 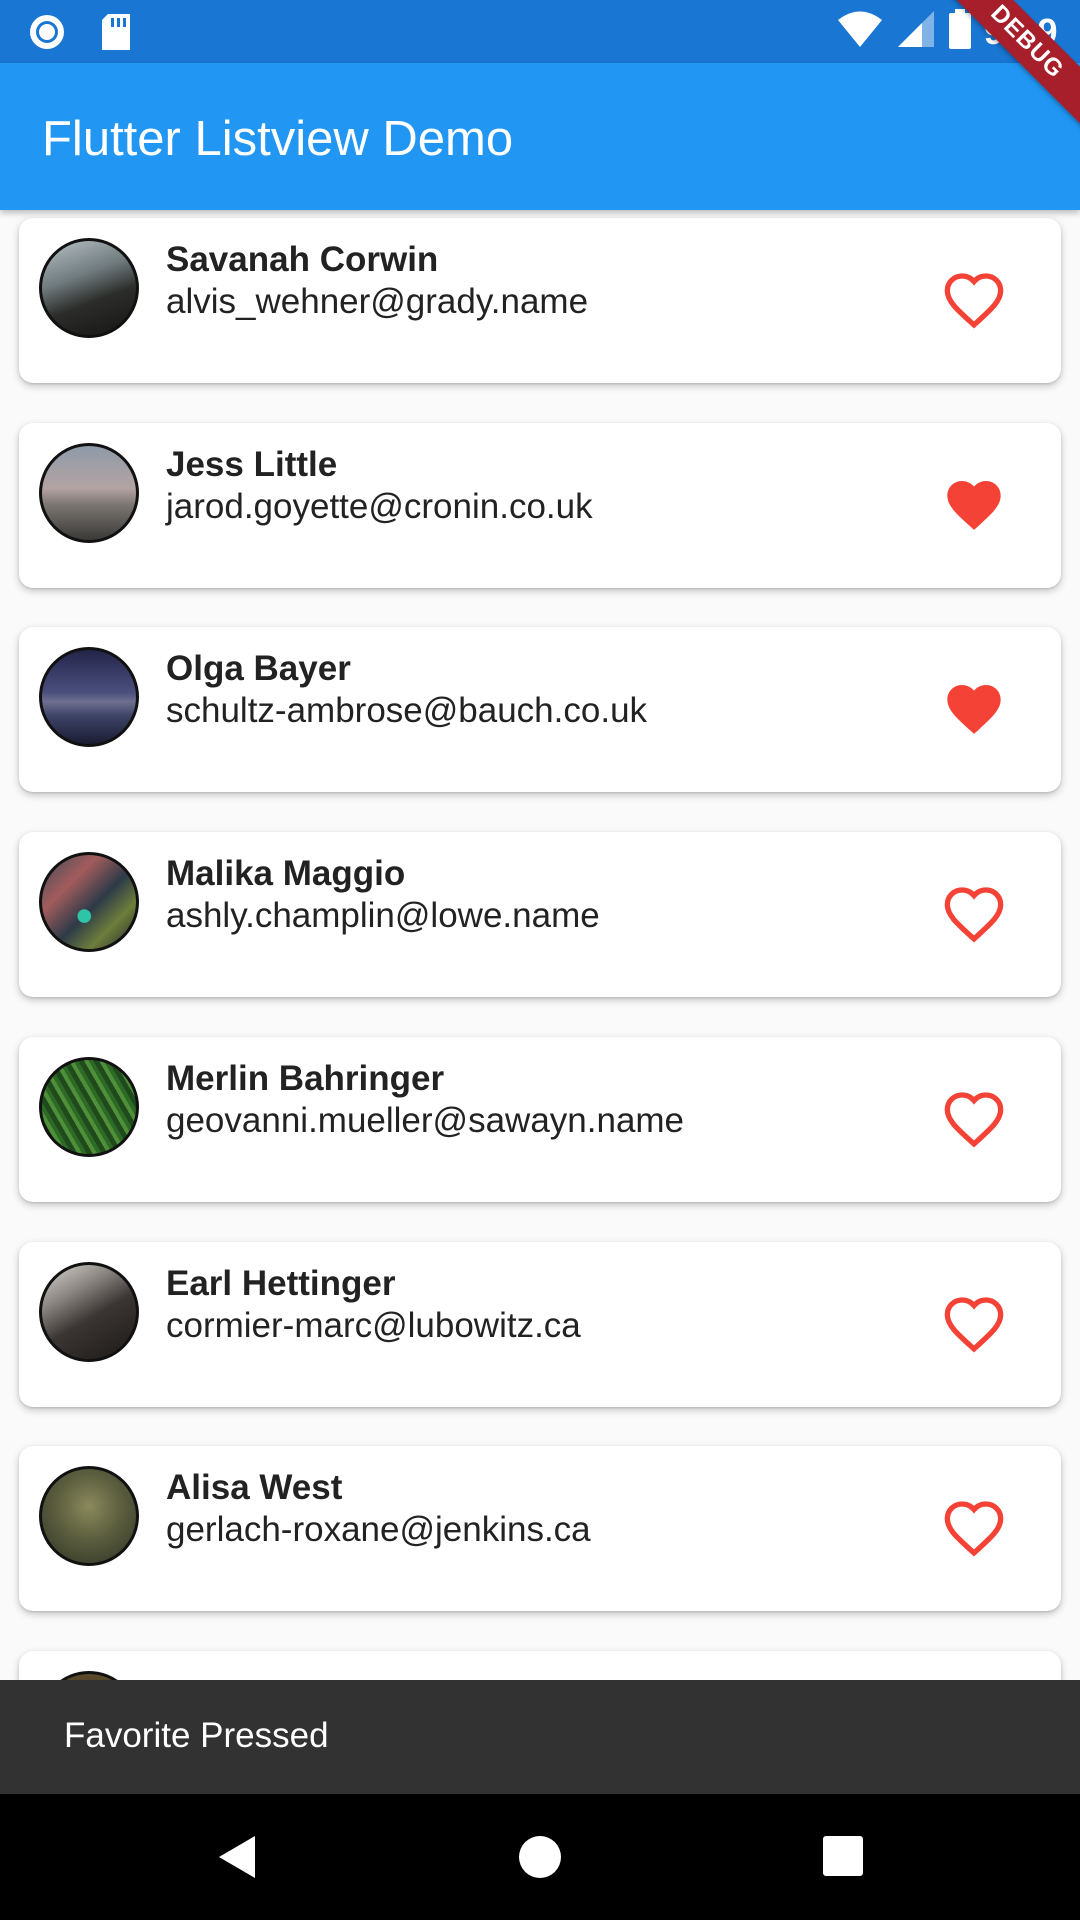 What do you see at coordinates (379, 506) in the screenshot?
I see `contact-email: jarod.goyette@cronin.co.uk` at bounding box center [379, 506].